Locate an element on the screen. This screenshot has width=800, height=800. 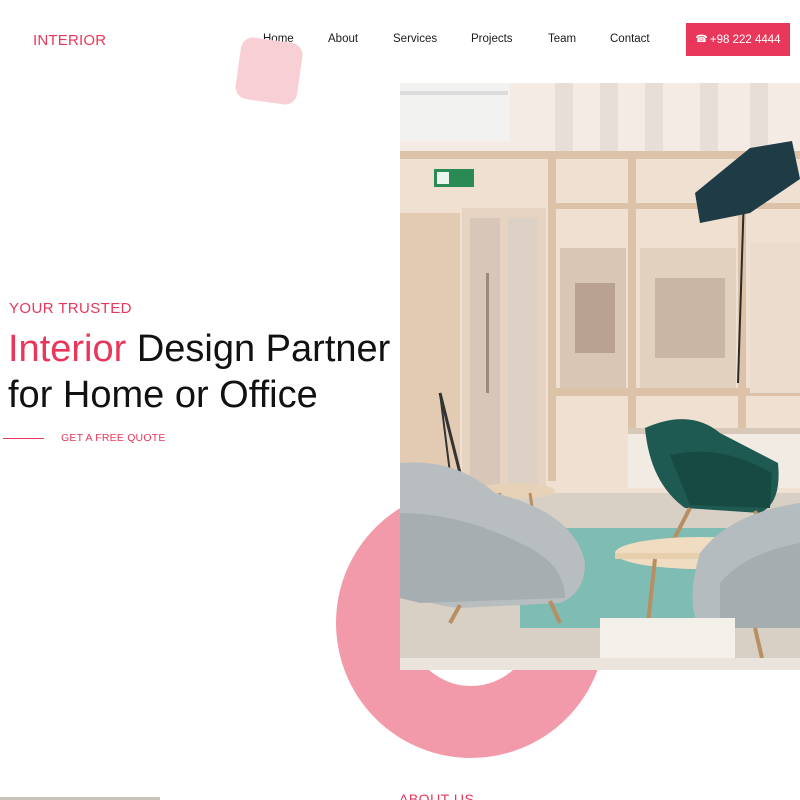
phone-button: ☎ +98 222 4444 is located at coordinates (738, 39).